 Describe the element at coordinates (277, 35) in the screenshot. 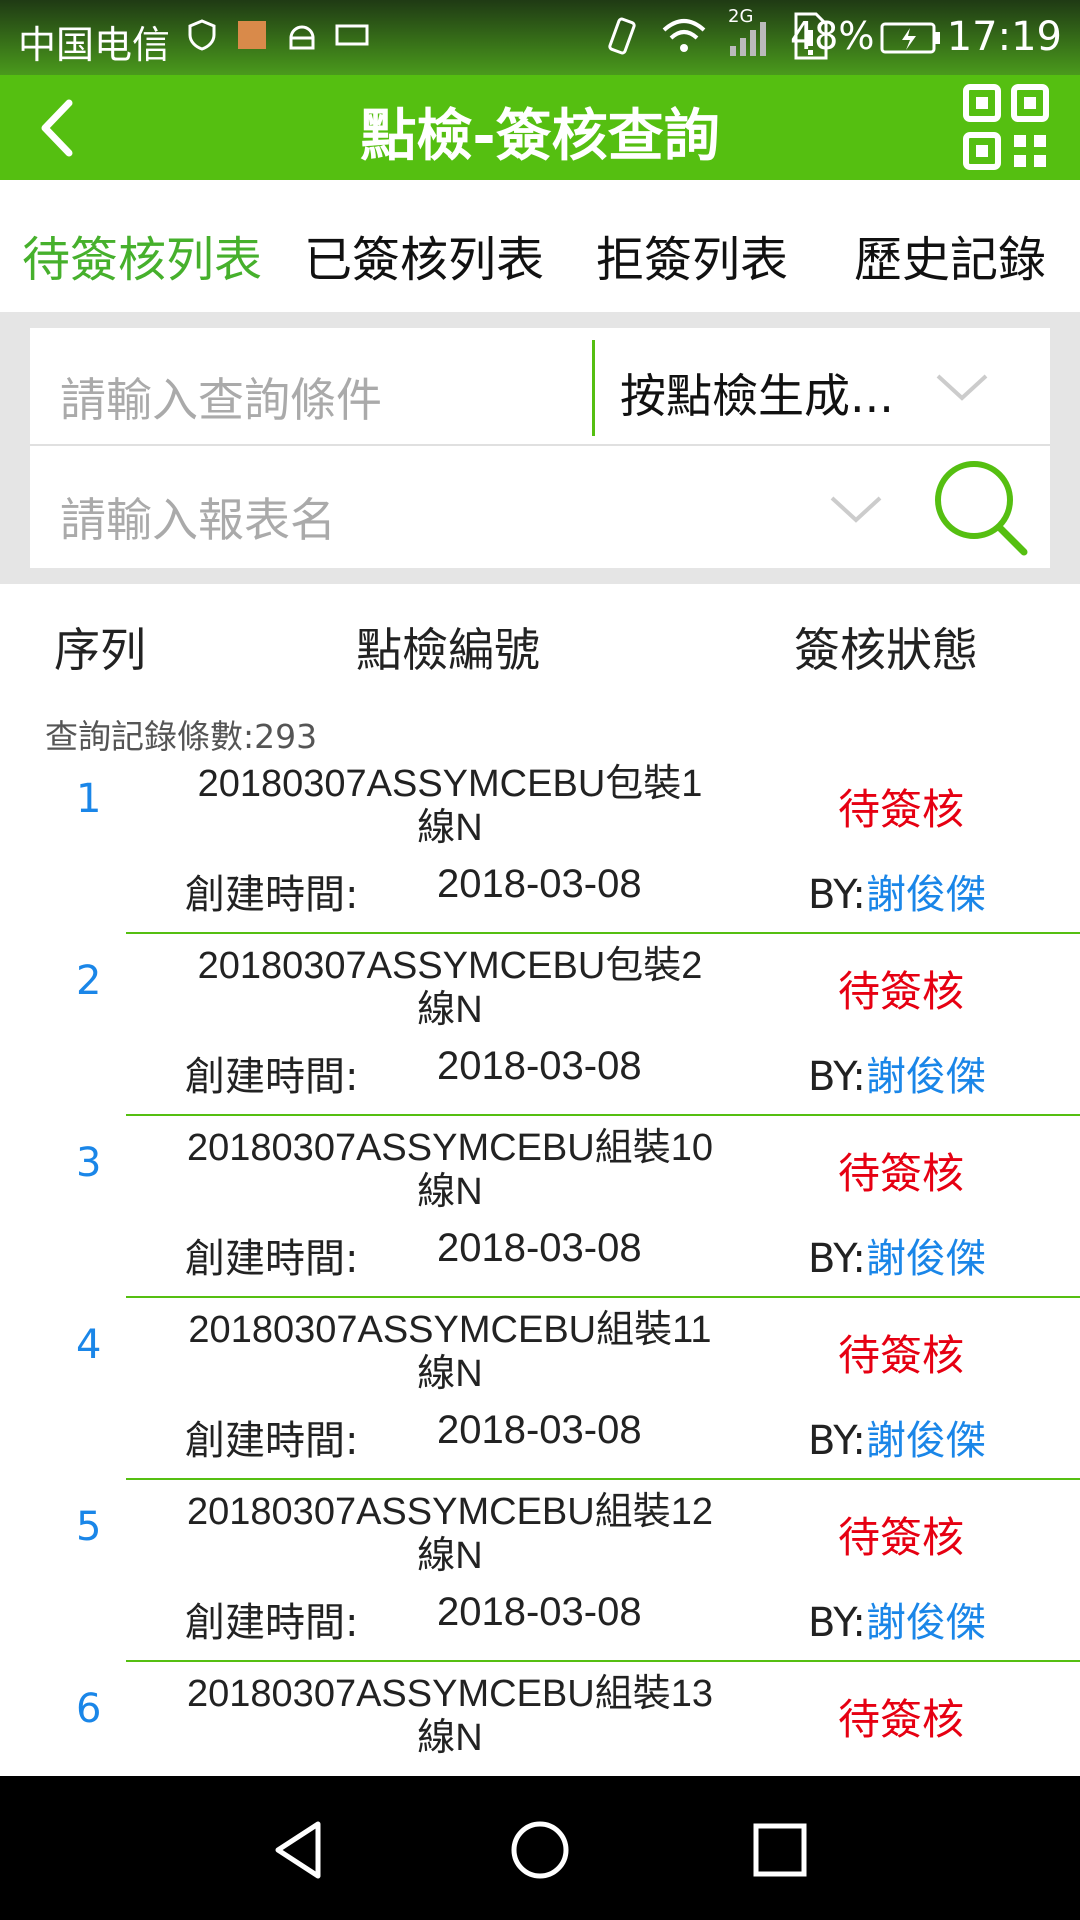

I see `notification-icons` at that location.